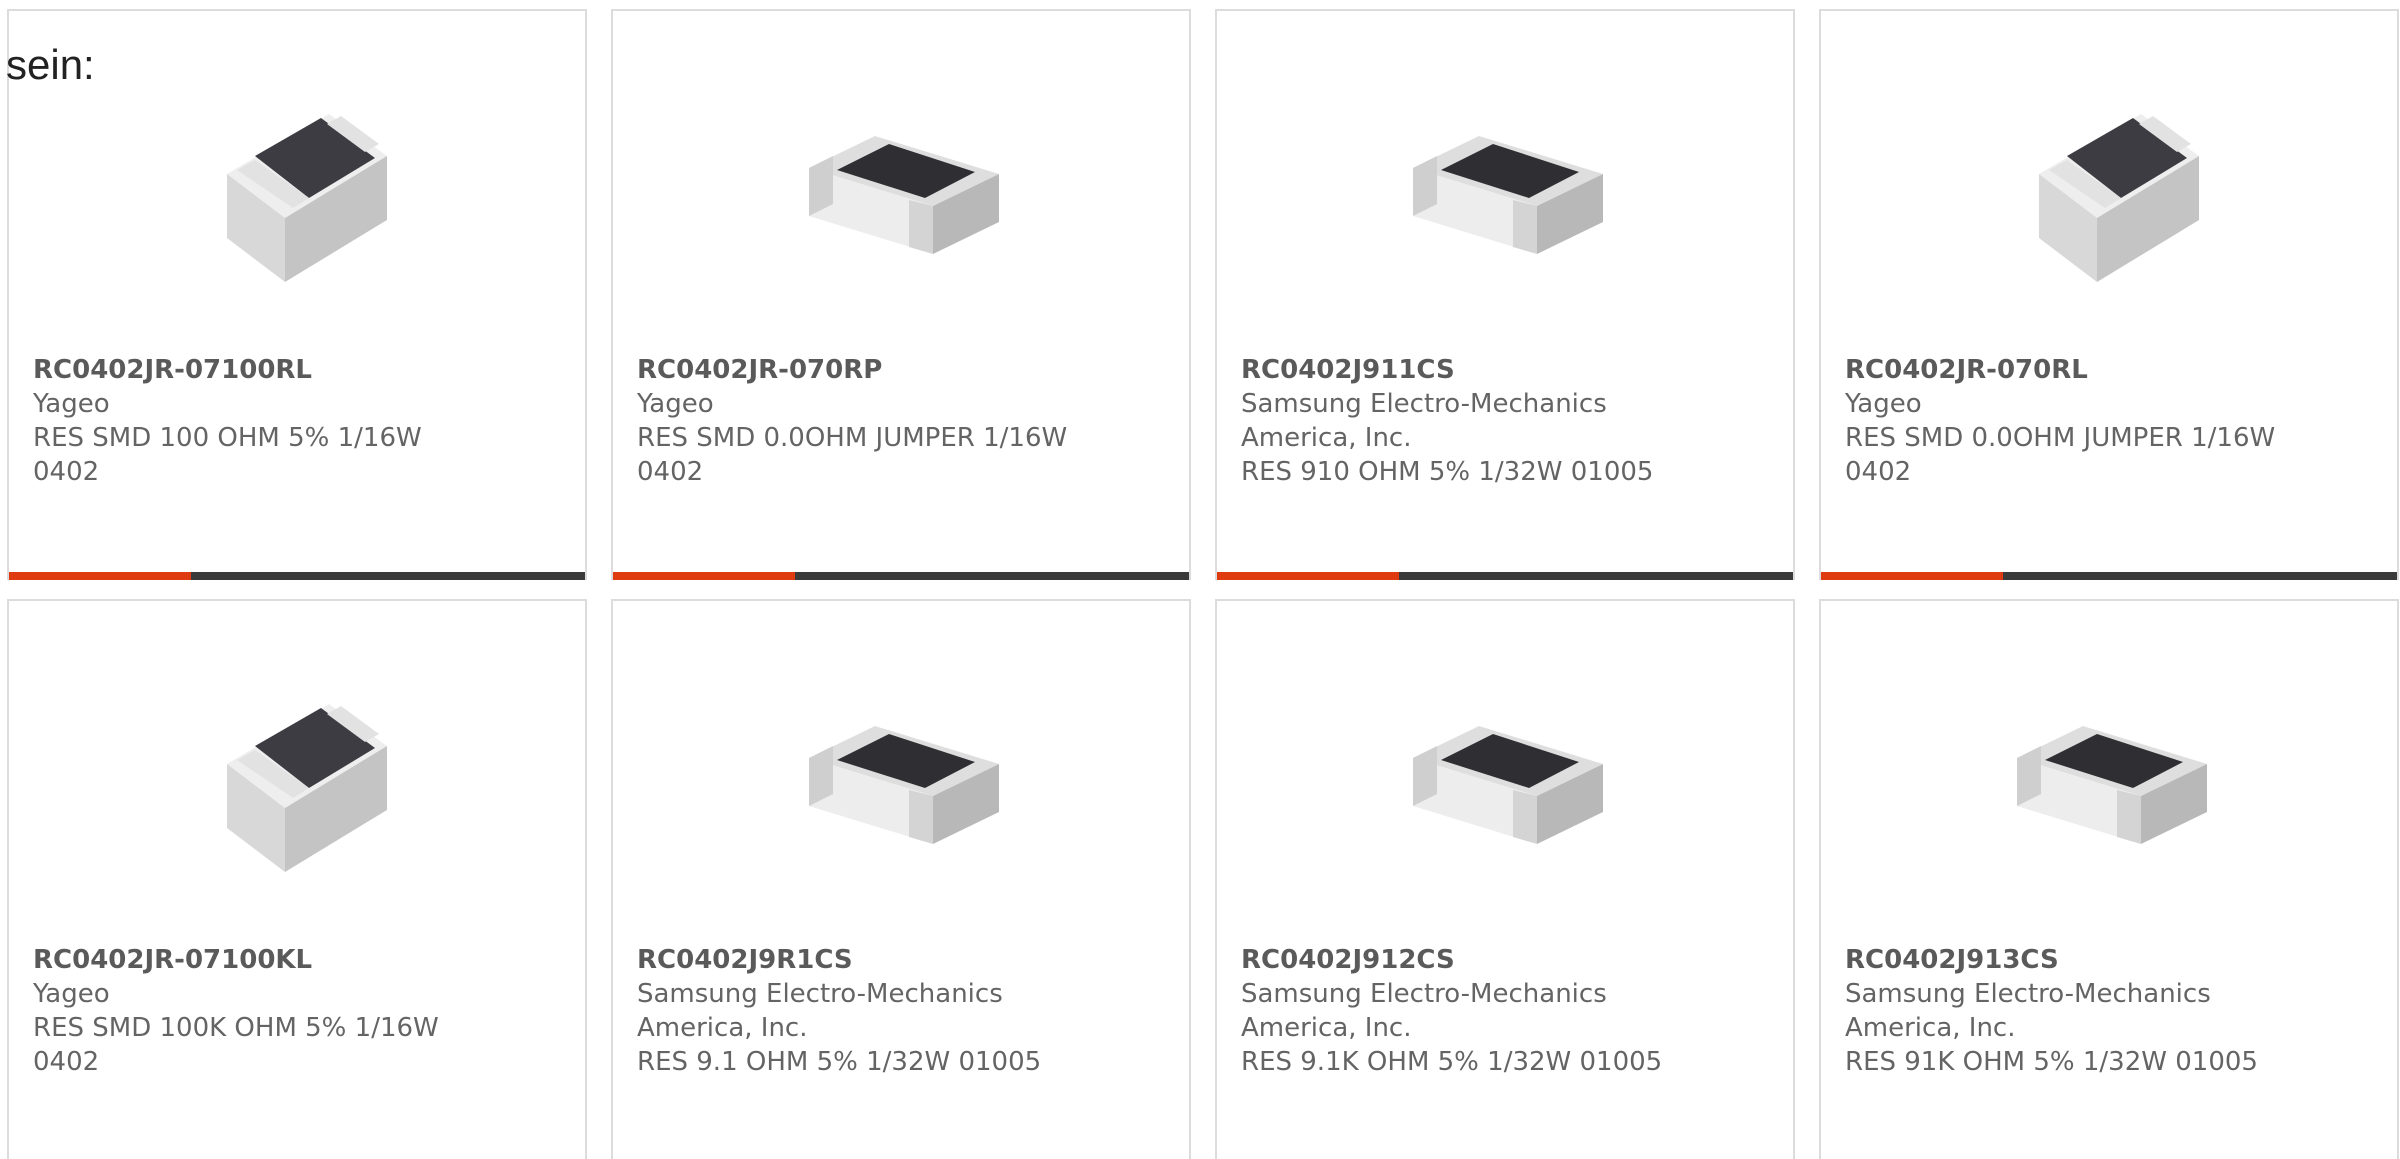 The image size is (2400, 1159). What do you see at coordinates (2051, 1062) in the screenshot?
I see `description: RES 91K OHM 5% 1/32W 01005` at bounding box center [2051, 1062].